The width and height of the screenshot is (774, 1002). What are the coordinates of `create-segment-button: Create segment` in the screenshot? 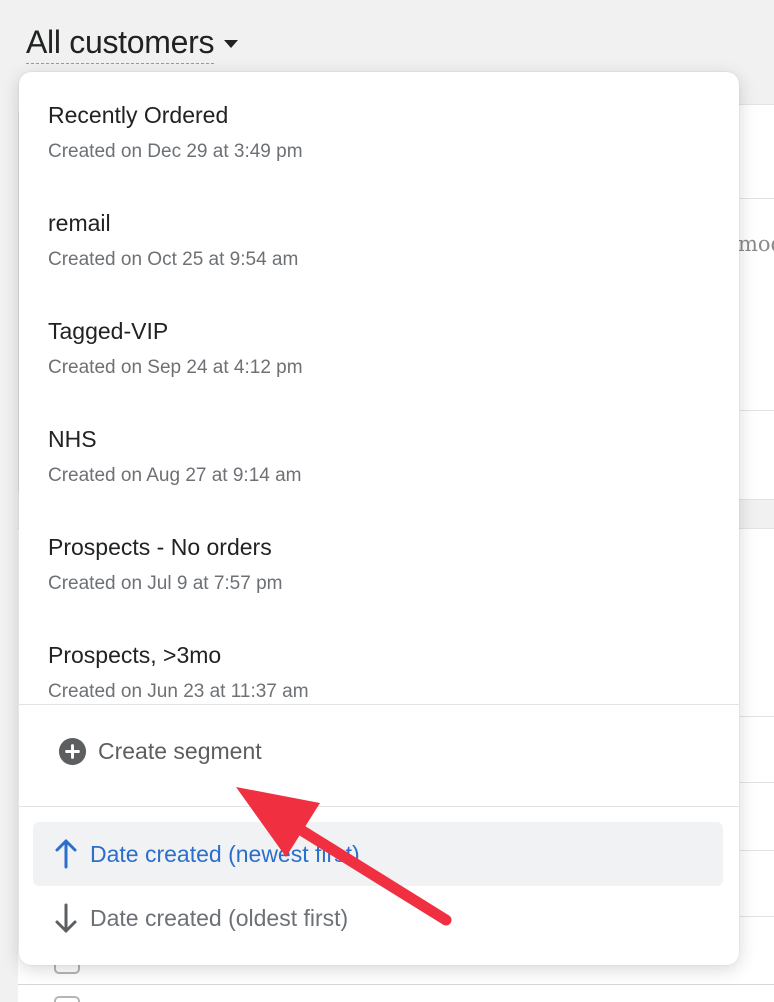 It's located at (159, 751).